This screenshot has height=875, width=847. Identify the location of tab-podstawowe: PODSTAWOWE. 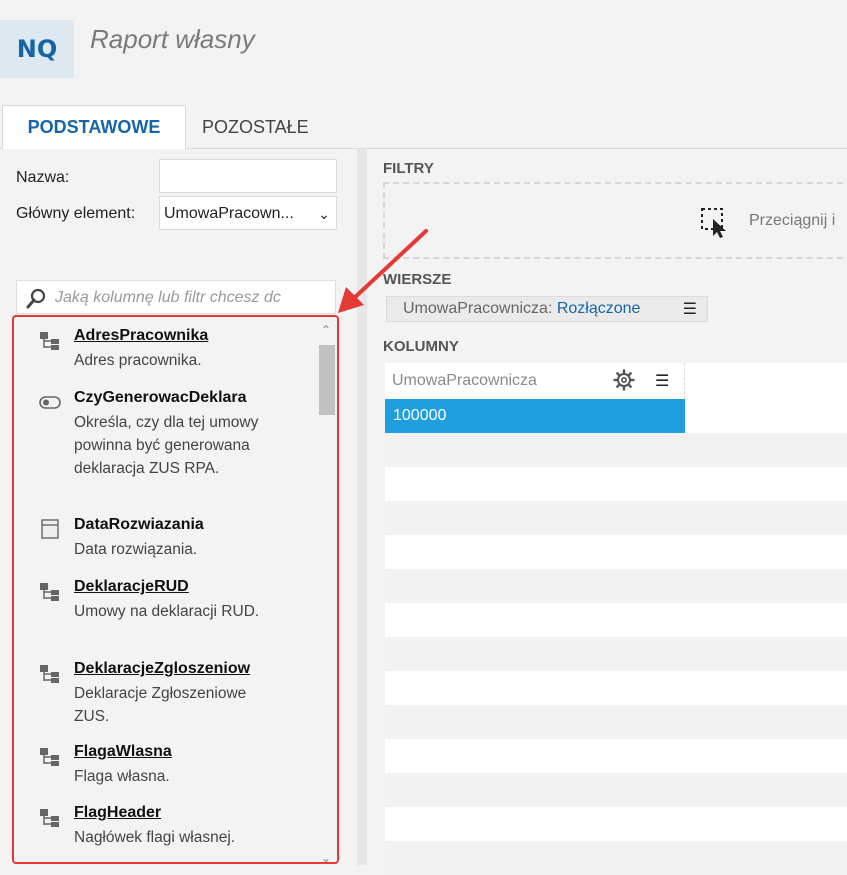
(94, 127).